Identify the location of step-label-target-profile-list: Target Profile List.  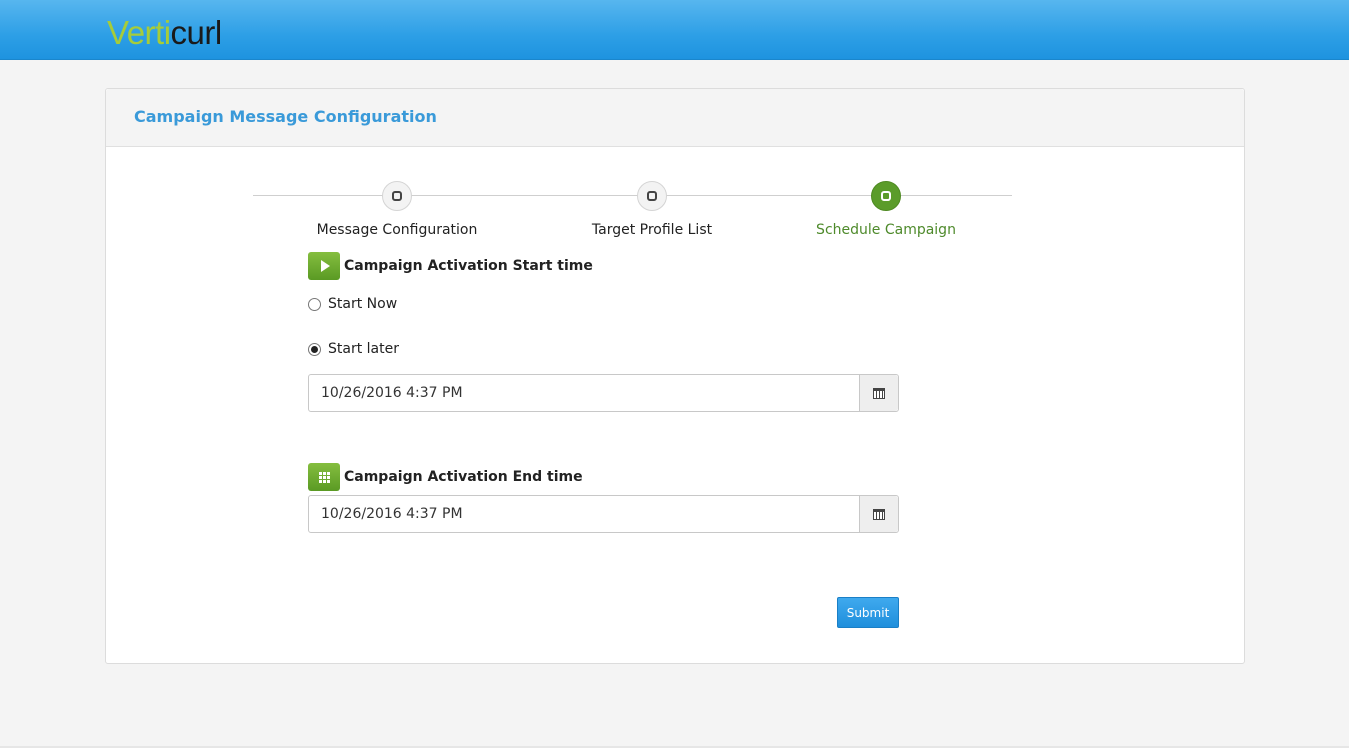
(652, 230).